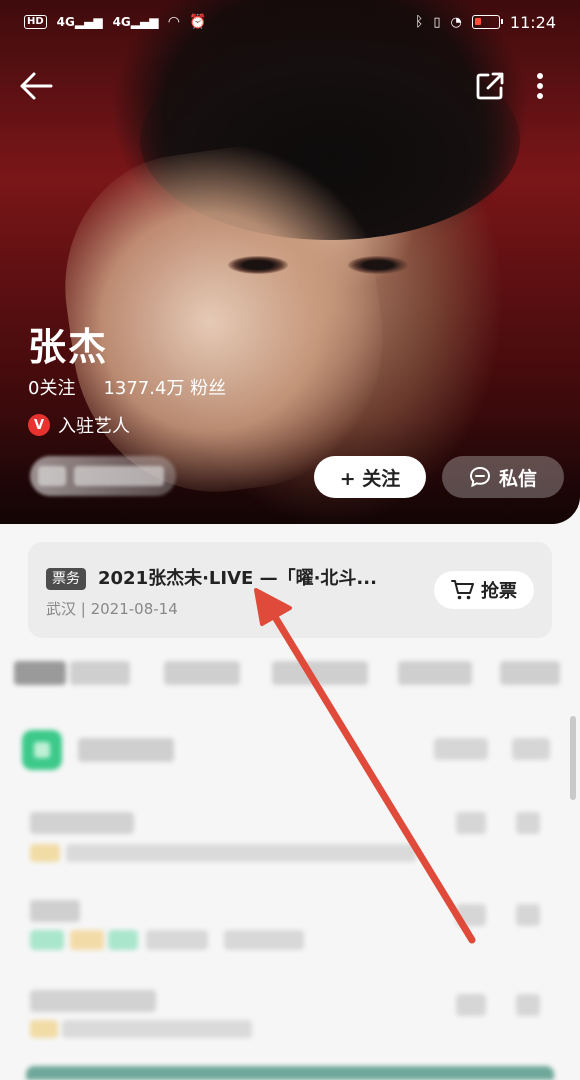 The image size is (580, 1080). I want to click on bluetooth-icon: ᛒ, so click(419, 22).